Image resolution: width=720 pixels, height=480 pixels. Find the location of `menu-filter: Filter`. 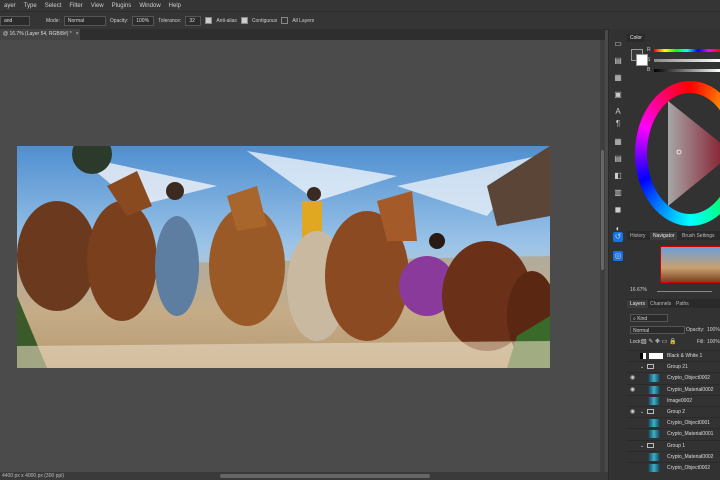

menu-filter: Filter is located at coordinates (75, 6).